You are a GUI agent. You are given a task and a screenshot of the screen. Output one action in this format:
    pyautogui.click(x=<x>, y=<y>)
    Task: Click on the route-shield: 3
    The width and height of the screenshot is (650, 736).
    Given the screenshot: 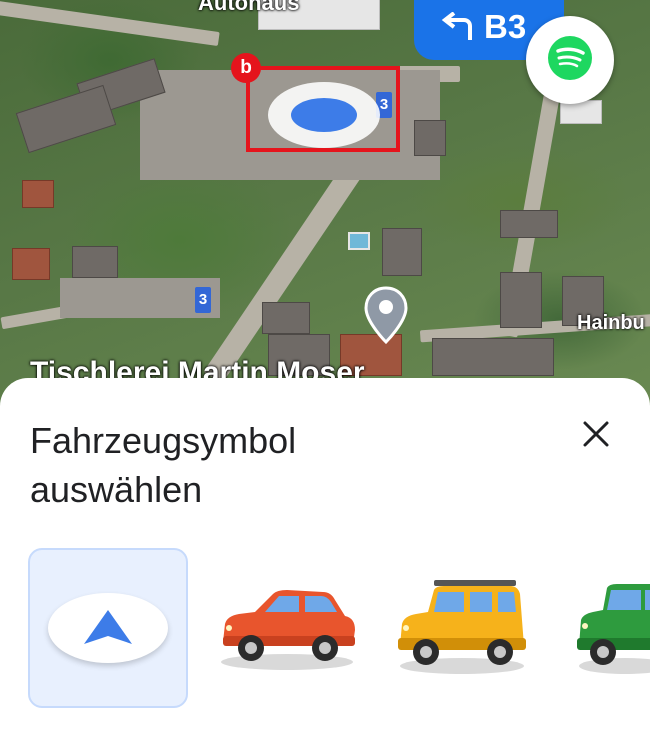 What is the action you would take?
    pyautogui.click(x=203, y=300)
    